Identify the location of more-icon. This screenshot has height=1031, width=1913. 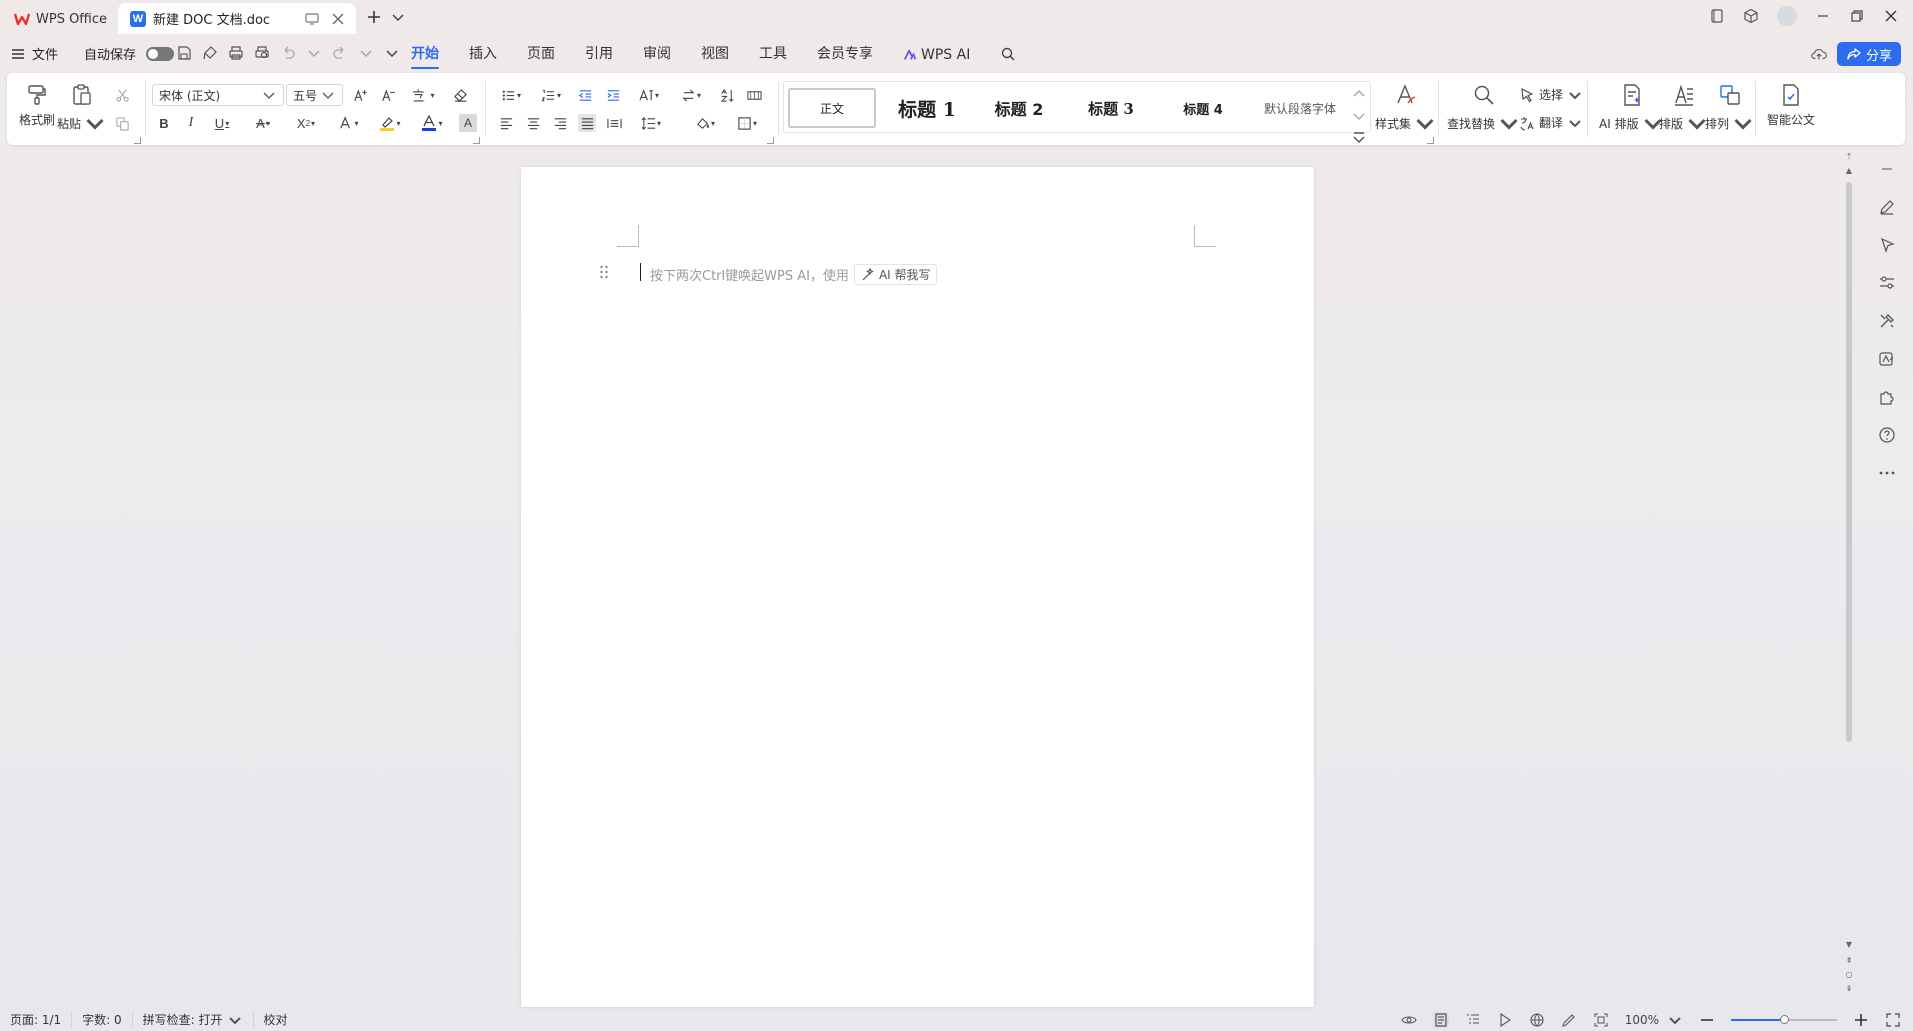
(1887, 473).